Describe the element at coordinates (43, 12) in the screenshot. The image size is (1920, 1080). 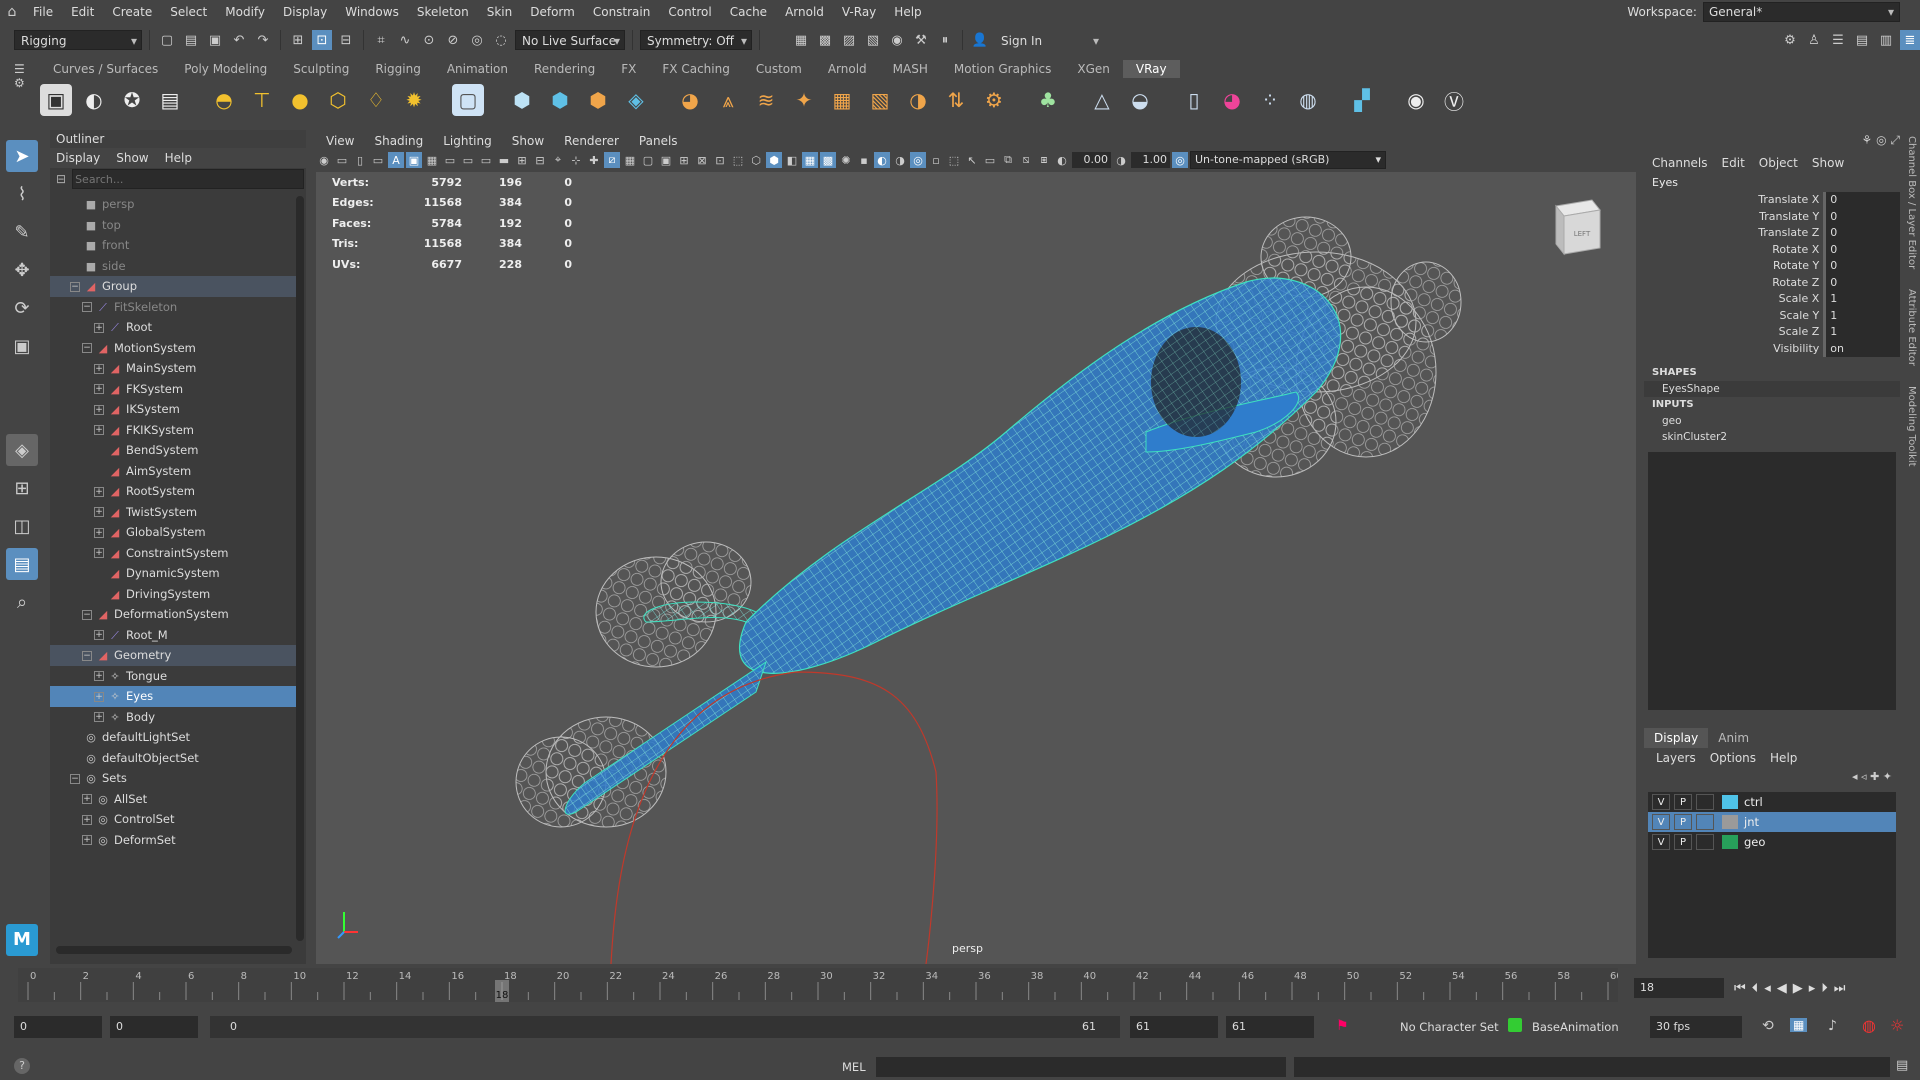
I see `menu-file: File` at that location.